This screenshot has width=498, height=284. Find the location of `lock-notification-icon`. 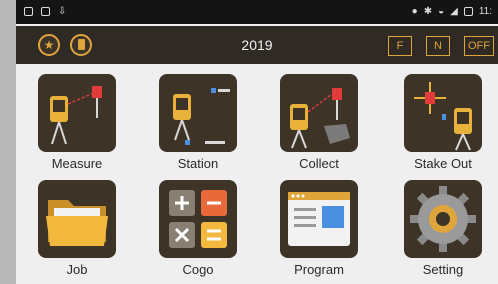

lock-notification-icon is located at coordinates (45, 11).